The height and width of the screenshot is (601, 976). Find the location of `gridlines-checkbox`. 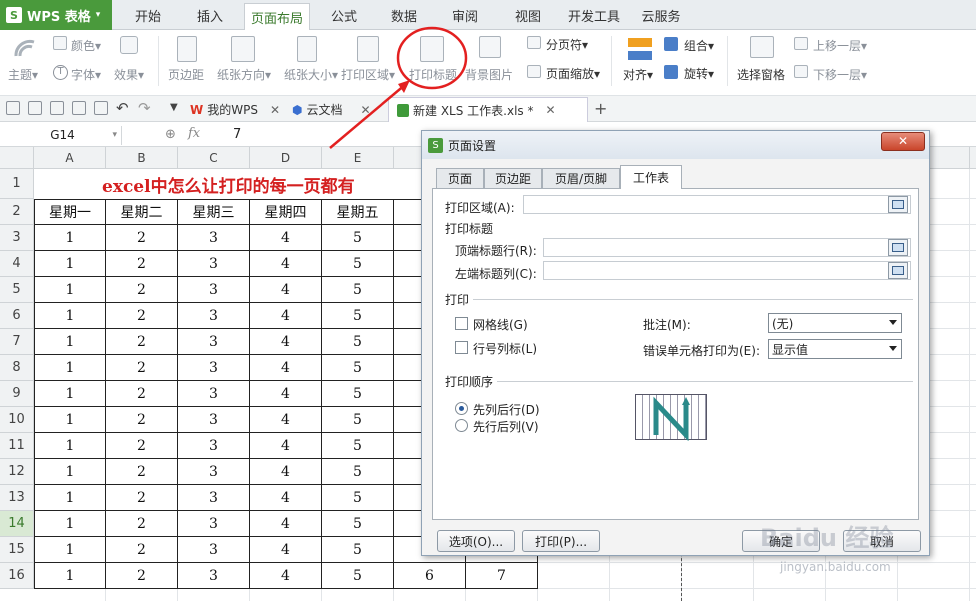

gridlines-checkbox is located at coordinates (461, 323).